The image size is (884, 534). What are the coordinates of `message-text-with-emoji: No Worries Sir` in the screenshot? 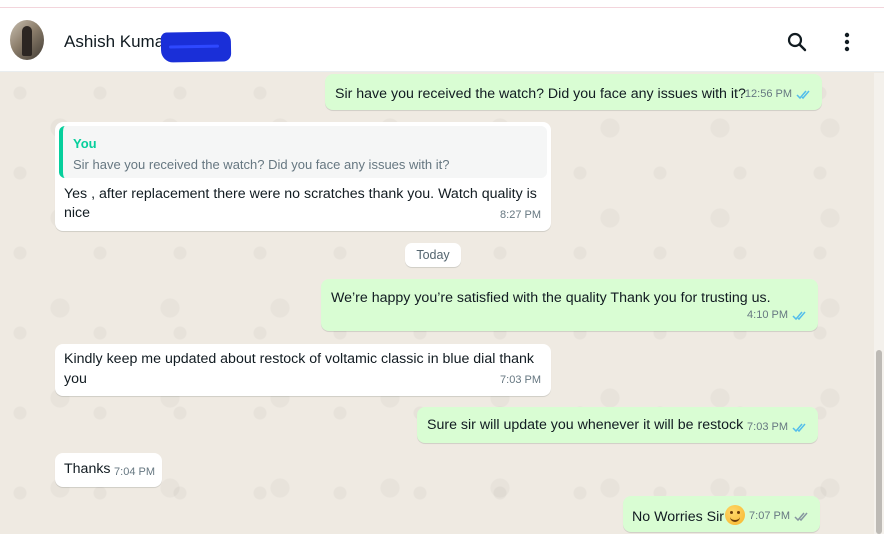 It's located at (688, 516).